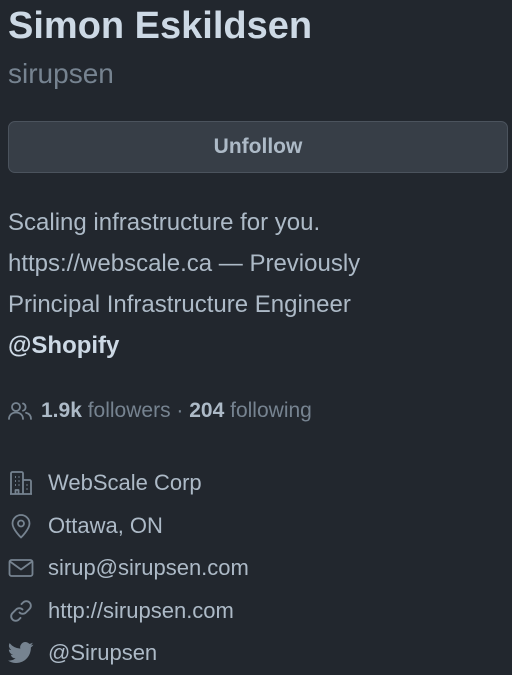 This screenshot has height=675, width=512. Describe the element at coordinates (61, 73) in the screenshot. I see `profile-username: sirupsen` at that location.